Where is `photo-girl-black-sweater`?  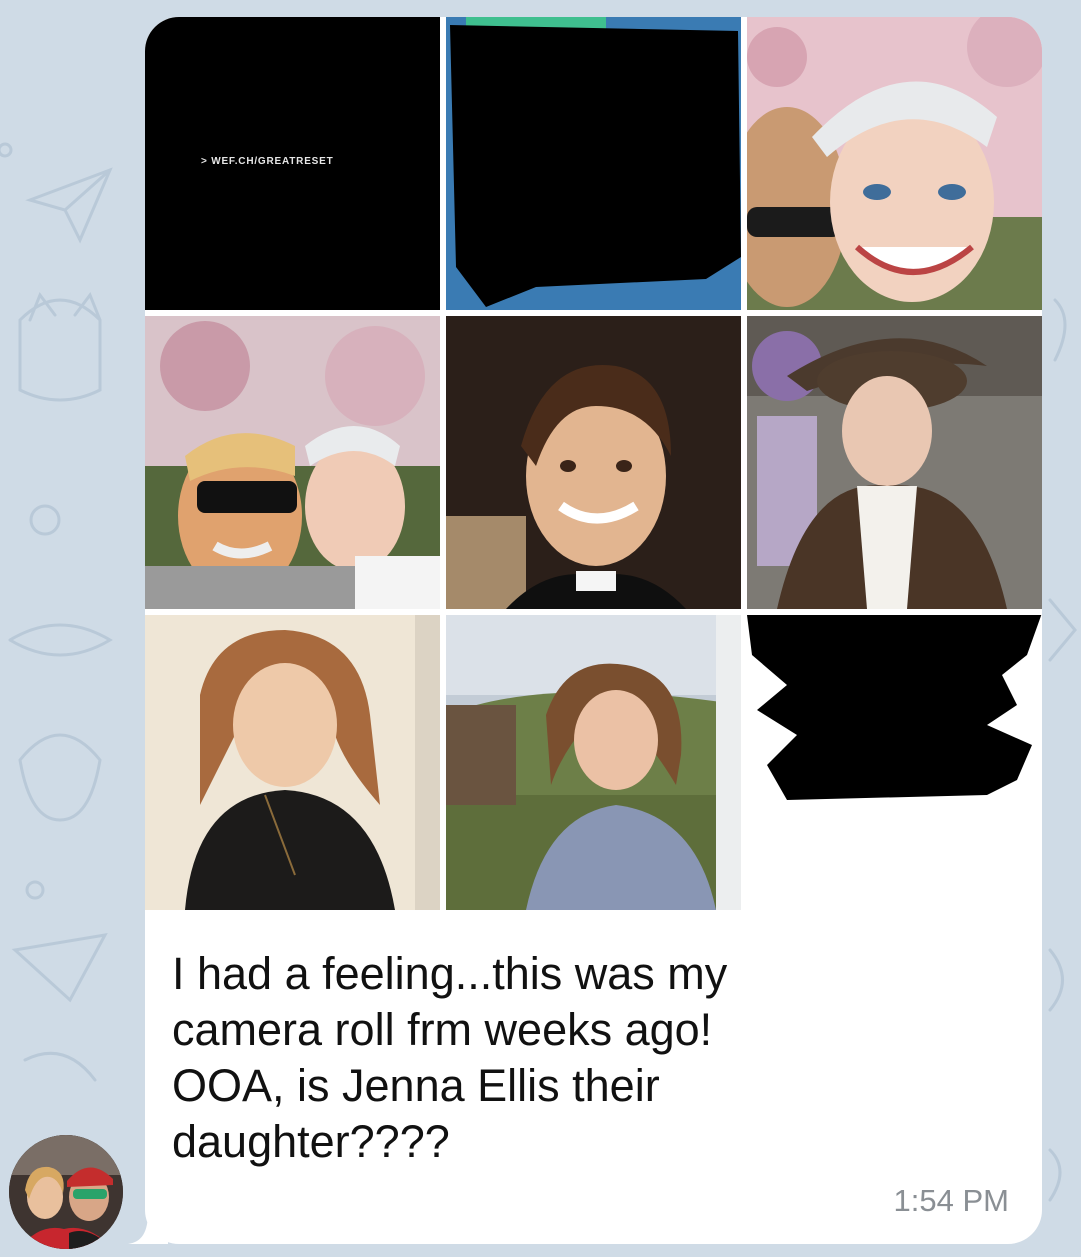 photo-girl-black-sweater is located at coordinates (292, 762).